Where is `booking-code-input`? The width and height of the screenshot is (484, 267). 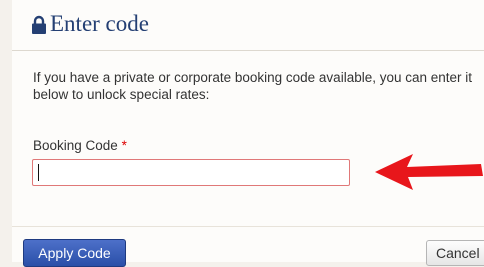 booking-code-input is located at coordinates (191, 172).